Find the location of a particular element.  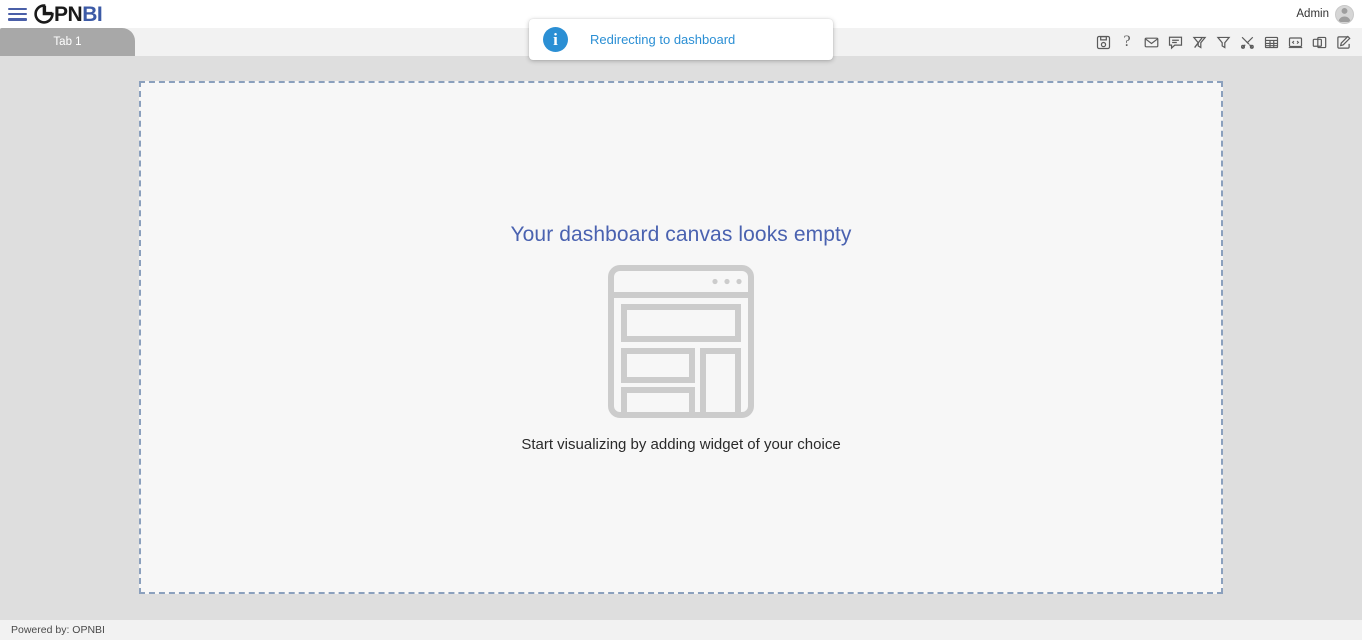

action-toolbar: ? is located at coordinates (1227, 42).